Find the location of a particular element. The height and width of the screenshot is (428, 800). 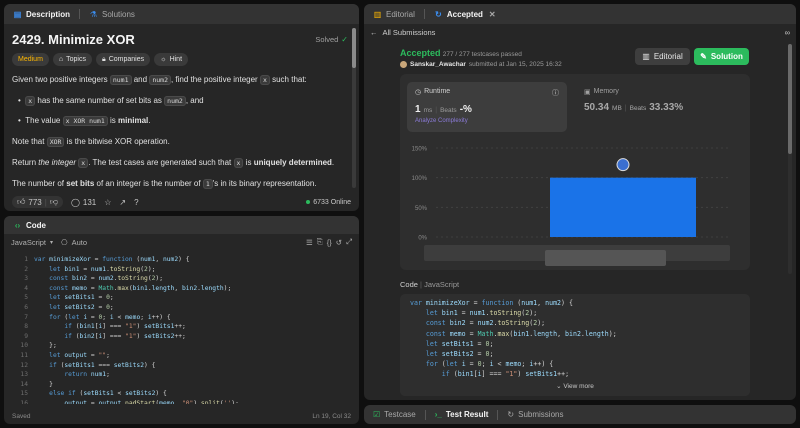

memory-card: ▣ Memory 50.34 MB | Beats 33.33% is located at coordinates (656, 107).